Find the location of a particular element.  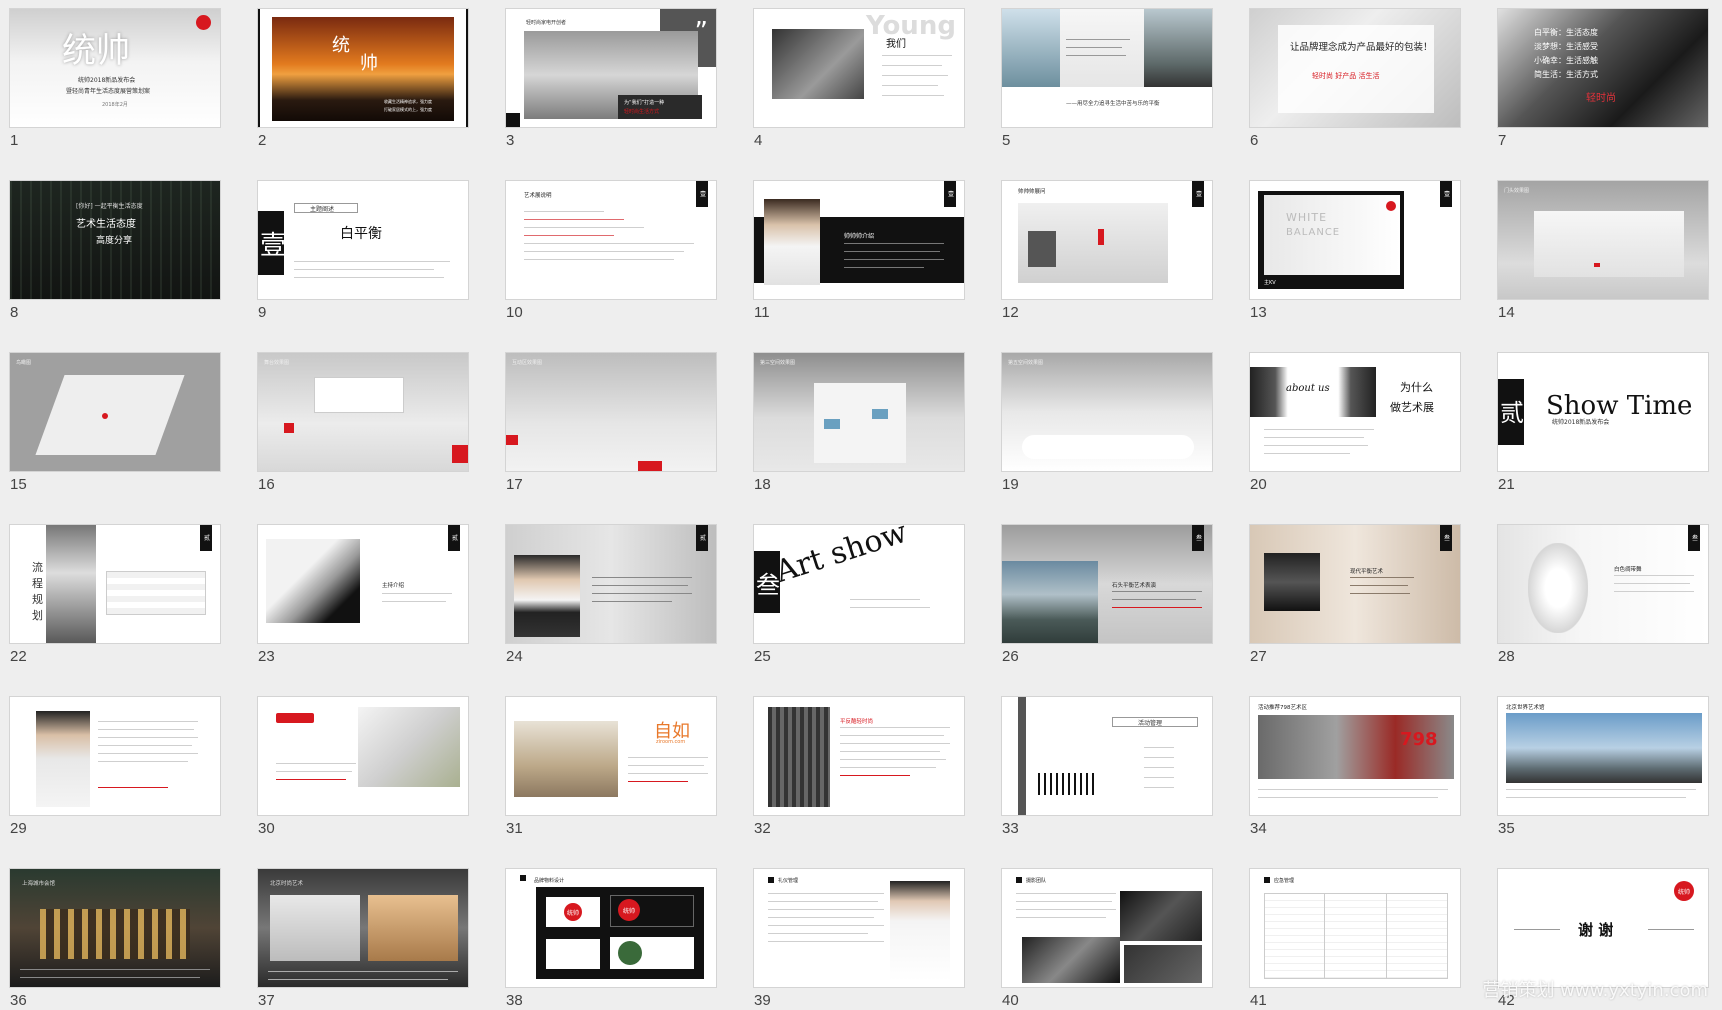

slide-thumbnail: 统帅 统帅2018新品发布会 暨轻尚青年生活态度展营策划案 2018年2月 is located at coordinates (115, 68).